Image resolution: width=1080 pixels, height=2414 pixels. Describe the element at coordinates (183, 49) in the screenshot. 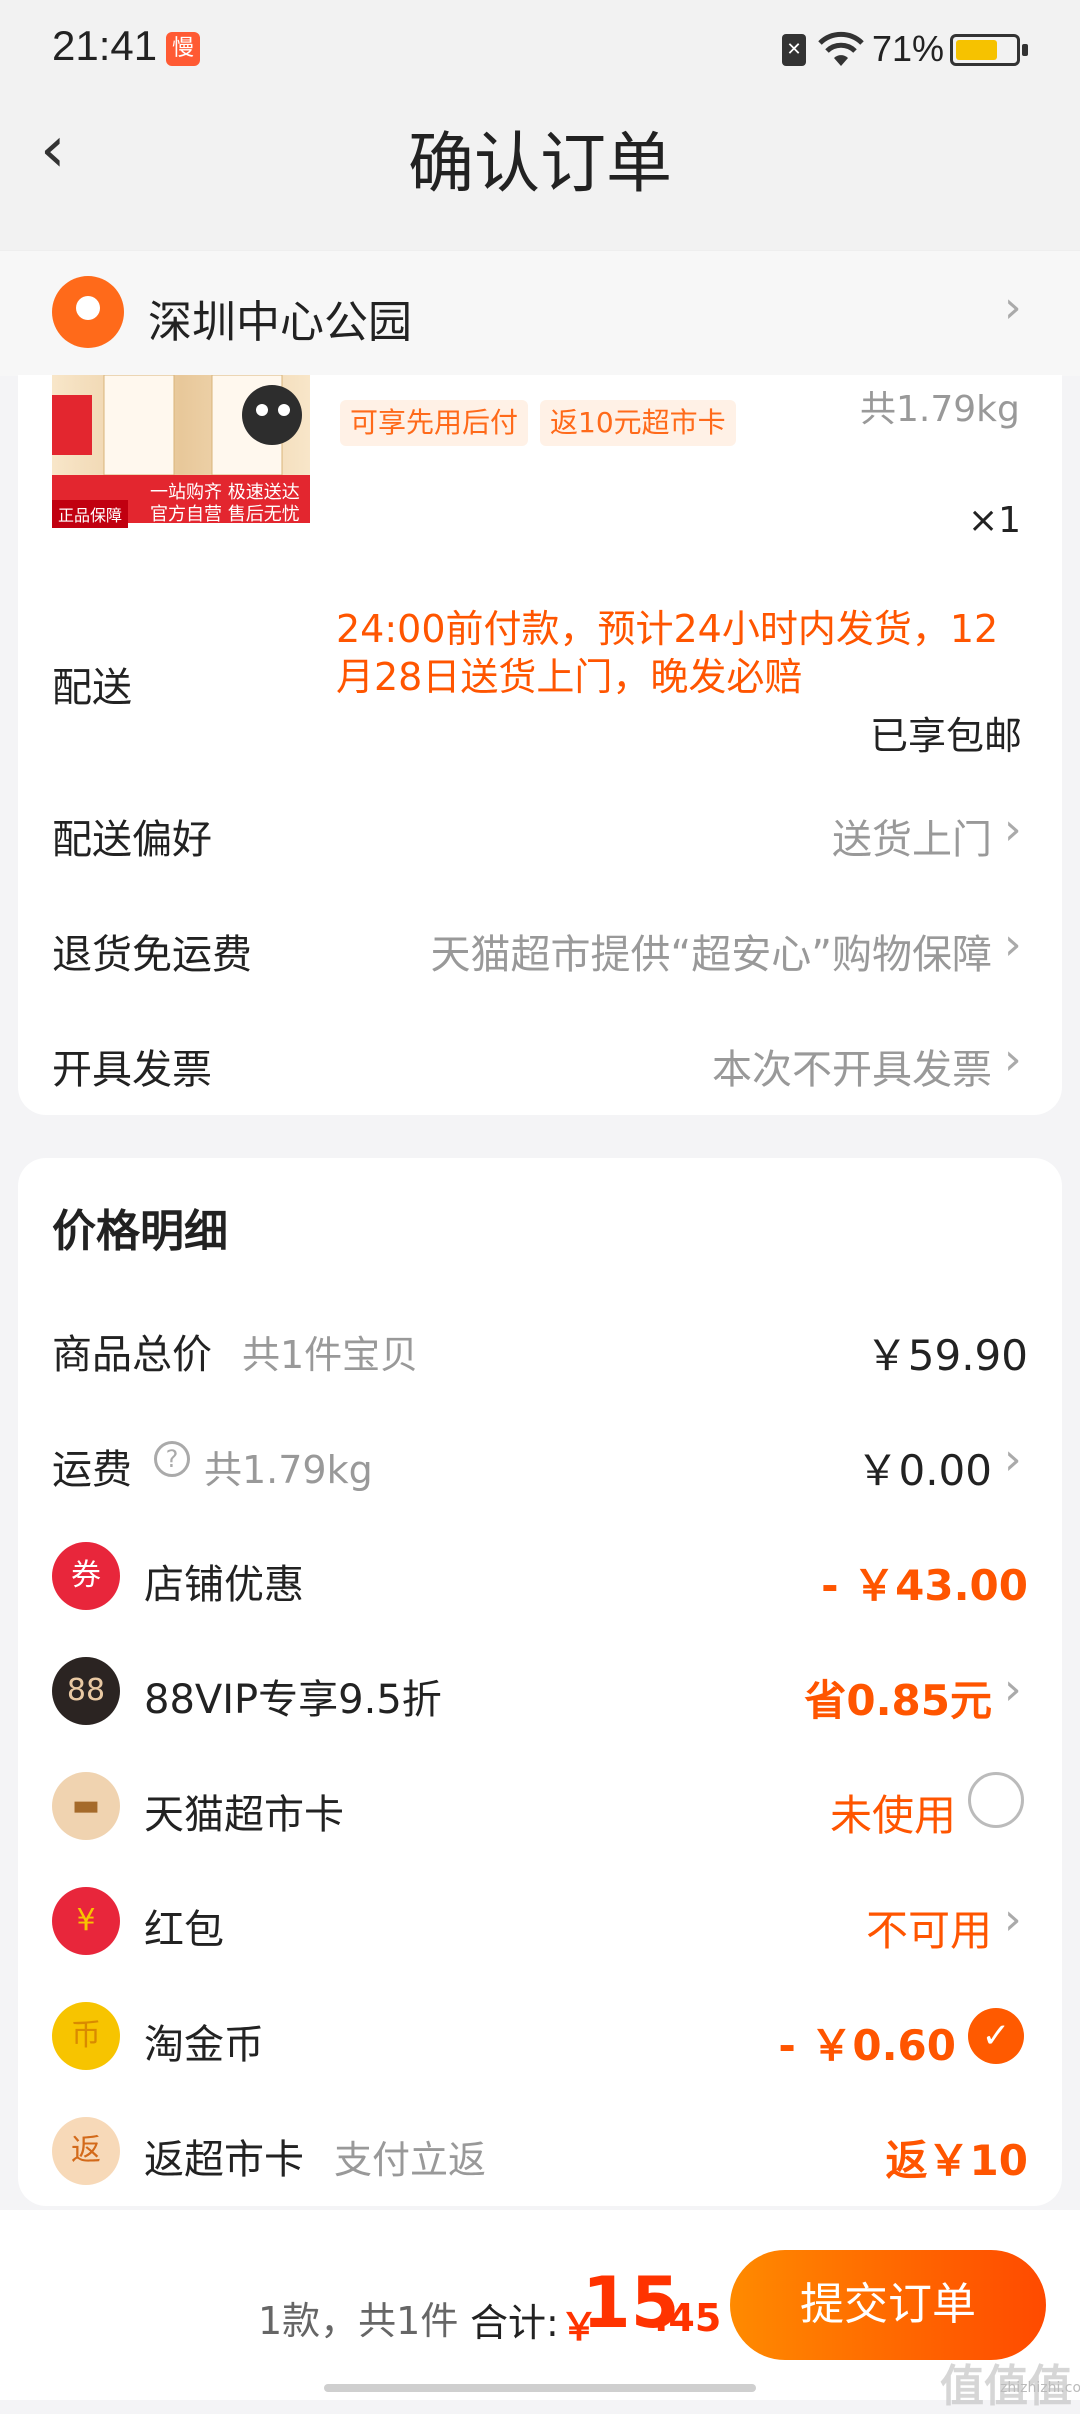

I see `app-notification-icon: 慢` at that location.